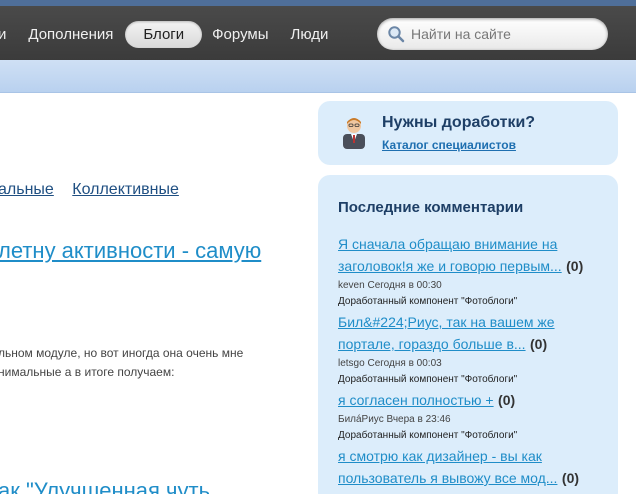 This screenshot has height=494, width=636. What do you see at coordinates (431, 207) in the screenshot?
I see `latest-comments-title: Последние комментарии` at bounding box center [431, 207].